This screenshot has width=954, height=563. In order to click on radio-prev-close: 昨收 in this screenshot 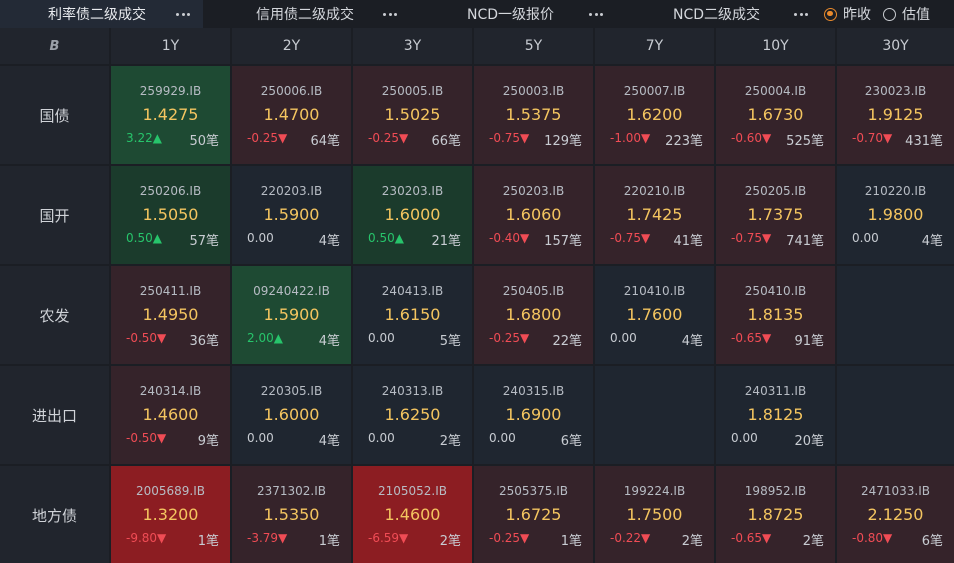, I will do `click(847, 14)`.